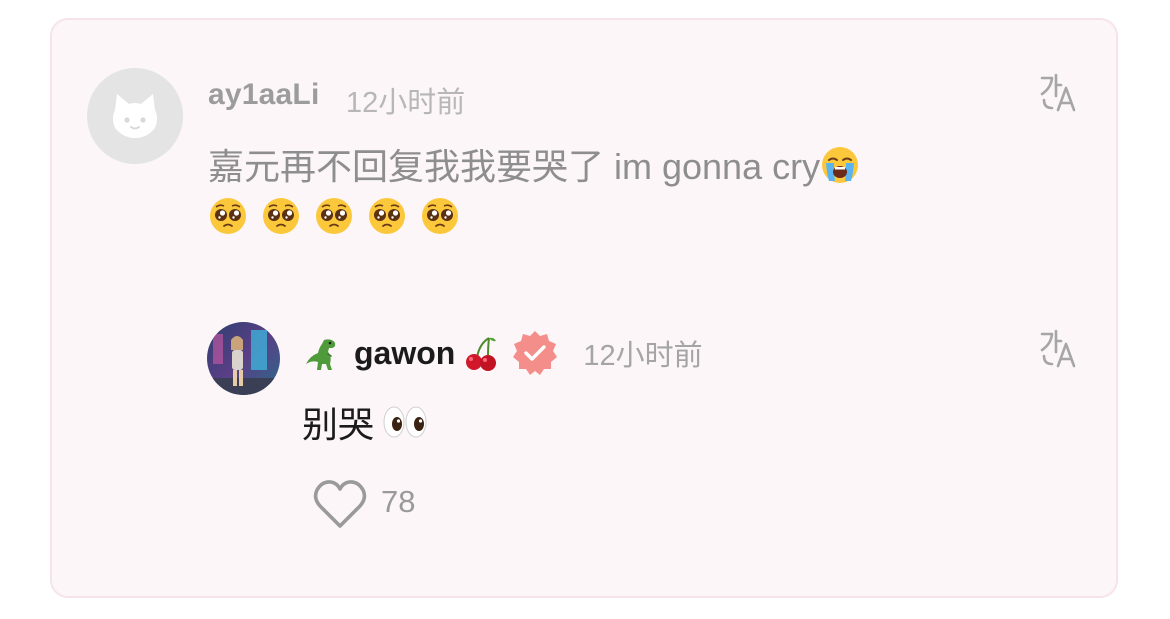 The height and width of the screenshot is (619, 1170). Describe the element at coordinates (643, 356) in the screenshot. I see `reply-timestamp: 12小时前` at that location.